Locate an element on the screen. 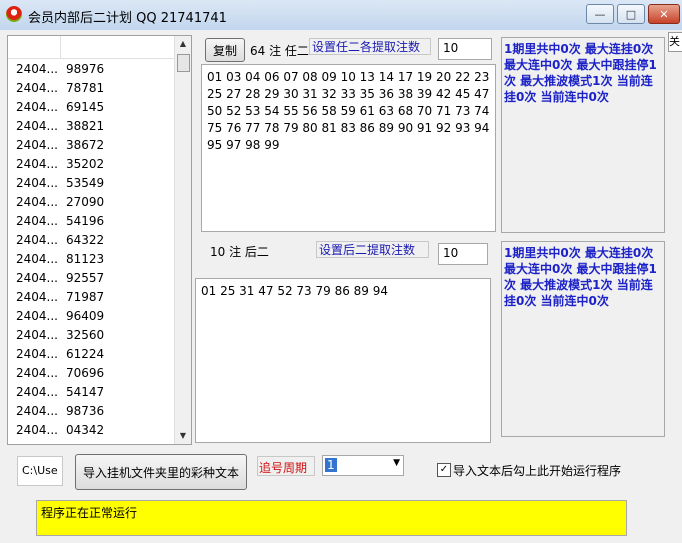 This screenshot has width=682, height=543. number-cell: 81123 is located at coordinates (85, 259).